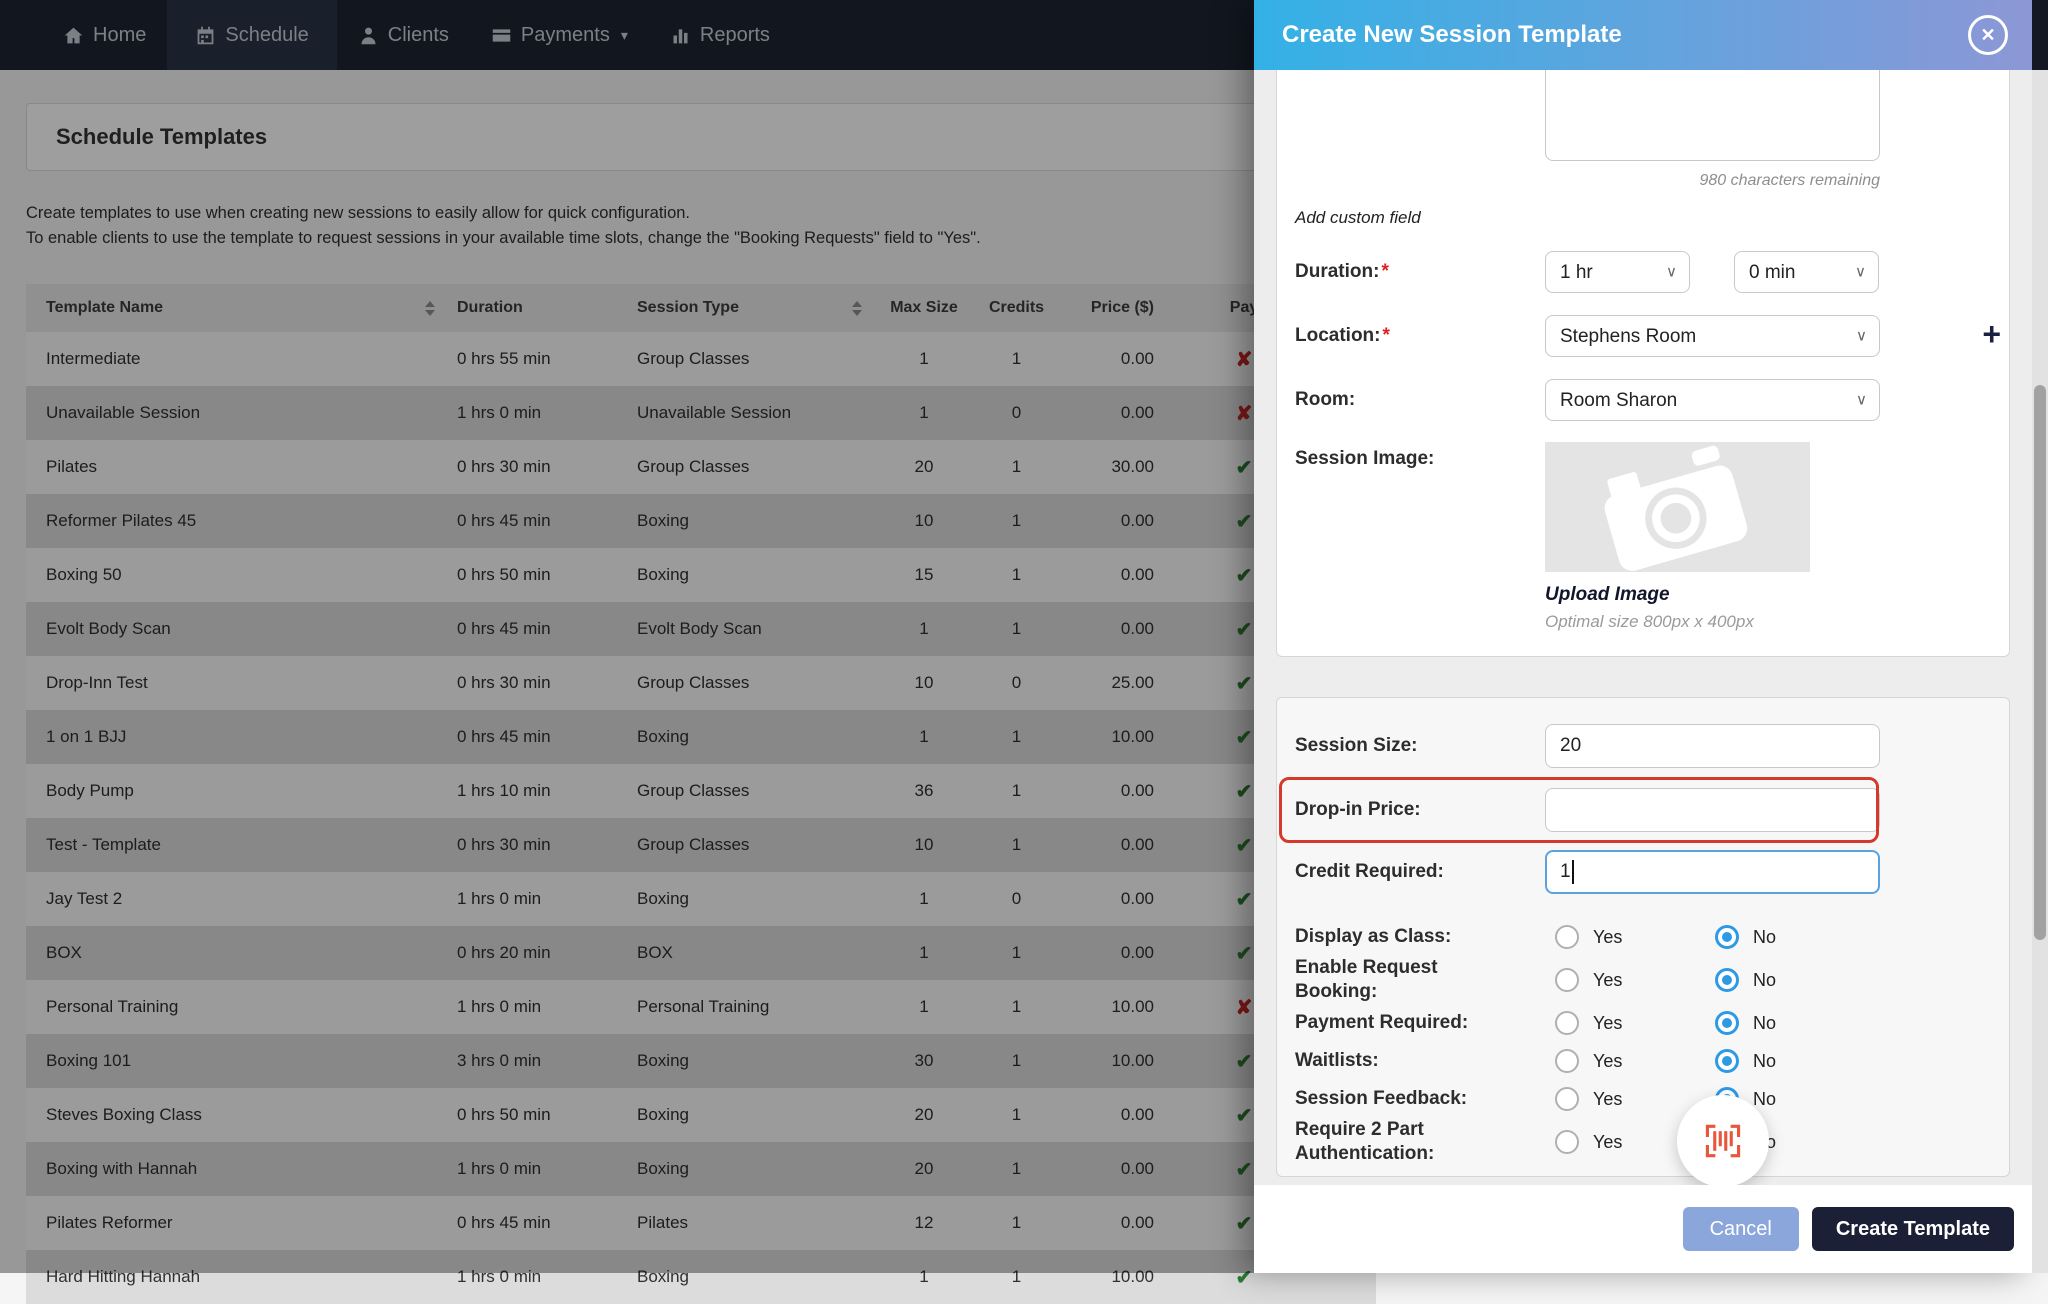  What do you see at coordinates (1365, 458) in the screenshot?
I see `session-image-label: Session Image:` at bounding box center [1365, 458].